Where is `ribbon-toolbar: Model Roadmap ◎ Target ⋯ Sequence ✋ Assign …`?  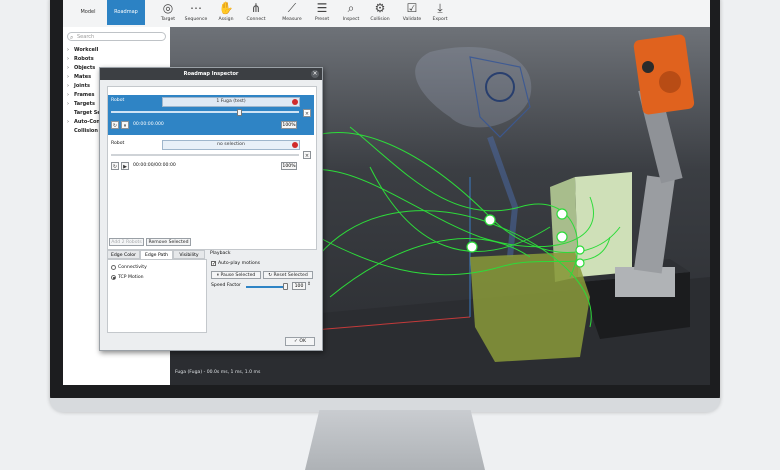 ribbon-toolbar: Model Roadmap ◎ Target ⋯ Sequence ✋ Assign … is located at coordinates (386, 14).